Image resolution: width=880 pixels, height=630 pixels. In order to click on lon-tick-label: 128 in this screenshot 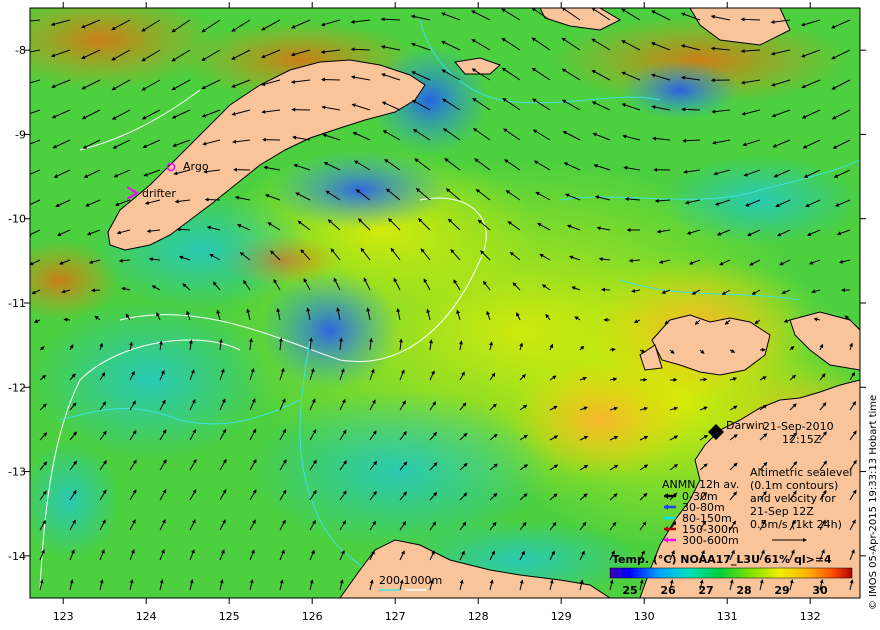, I will do `click(478, 616)`.